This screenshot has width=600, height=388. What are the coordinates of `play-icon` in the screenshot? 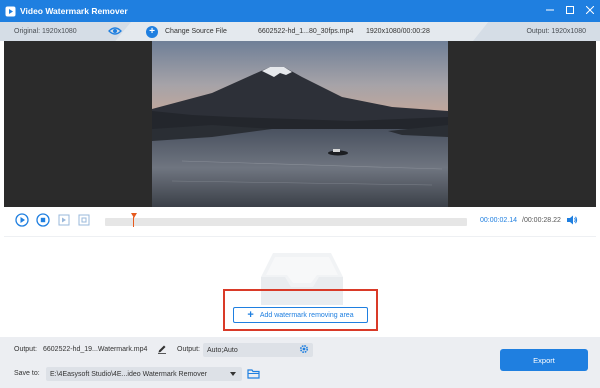 It's located at (10, 11).